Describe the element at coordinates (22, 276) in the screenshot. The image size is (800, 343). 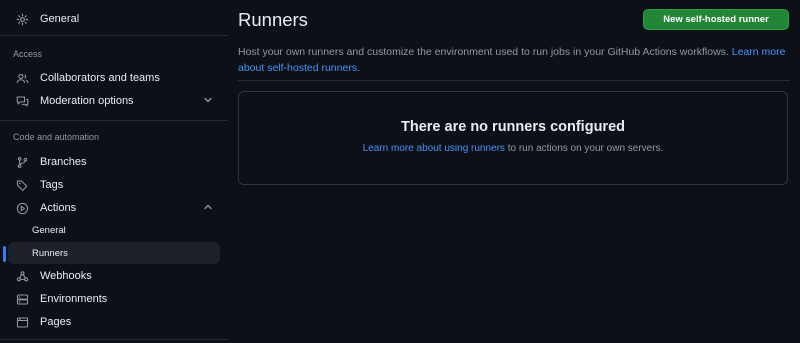
I see `webhook-icon` at that location.